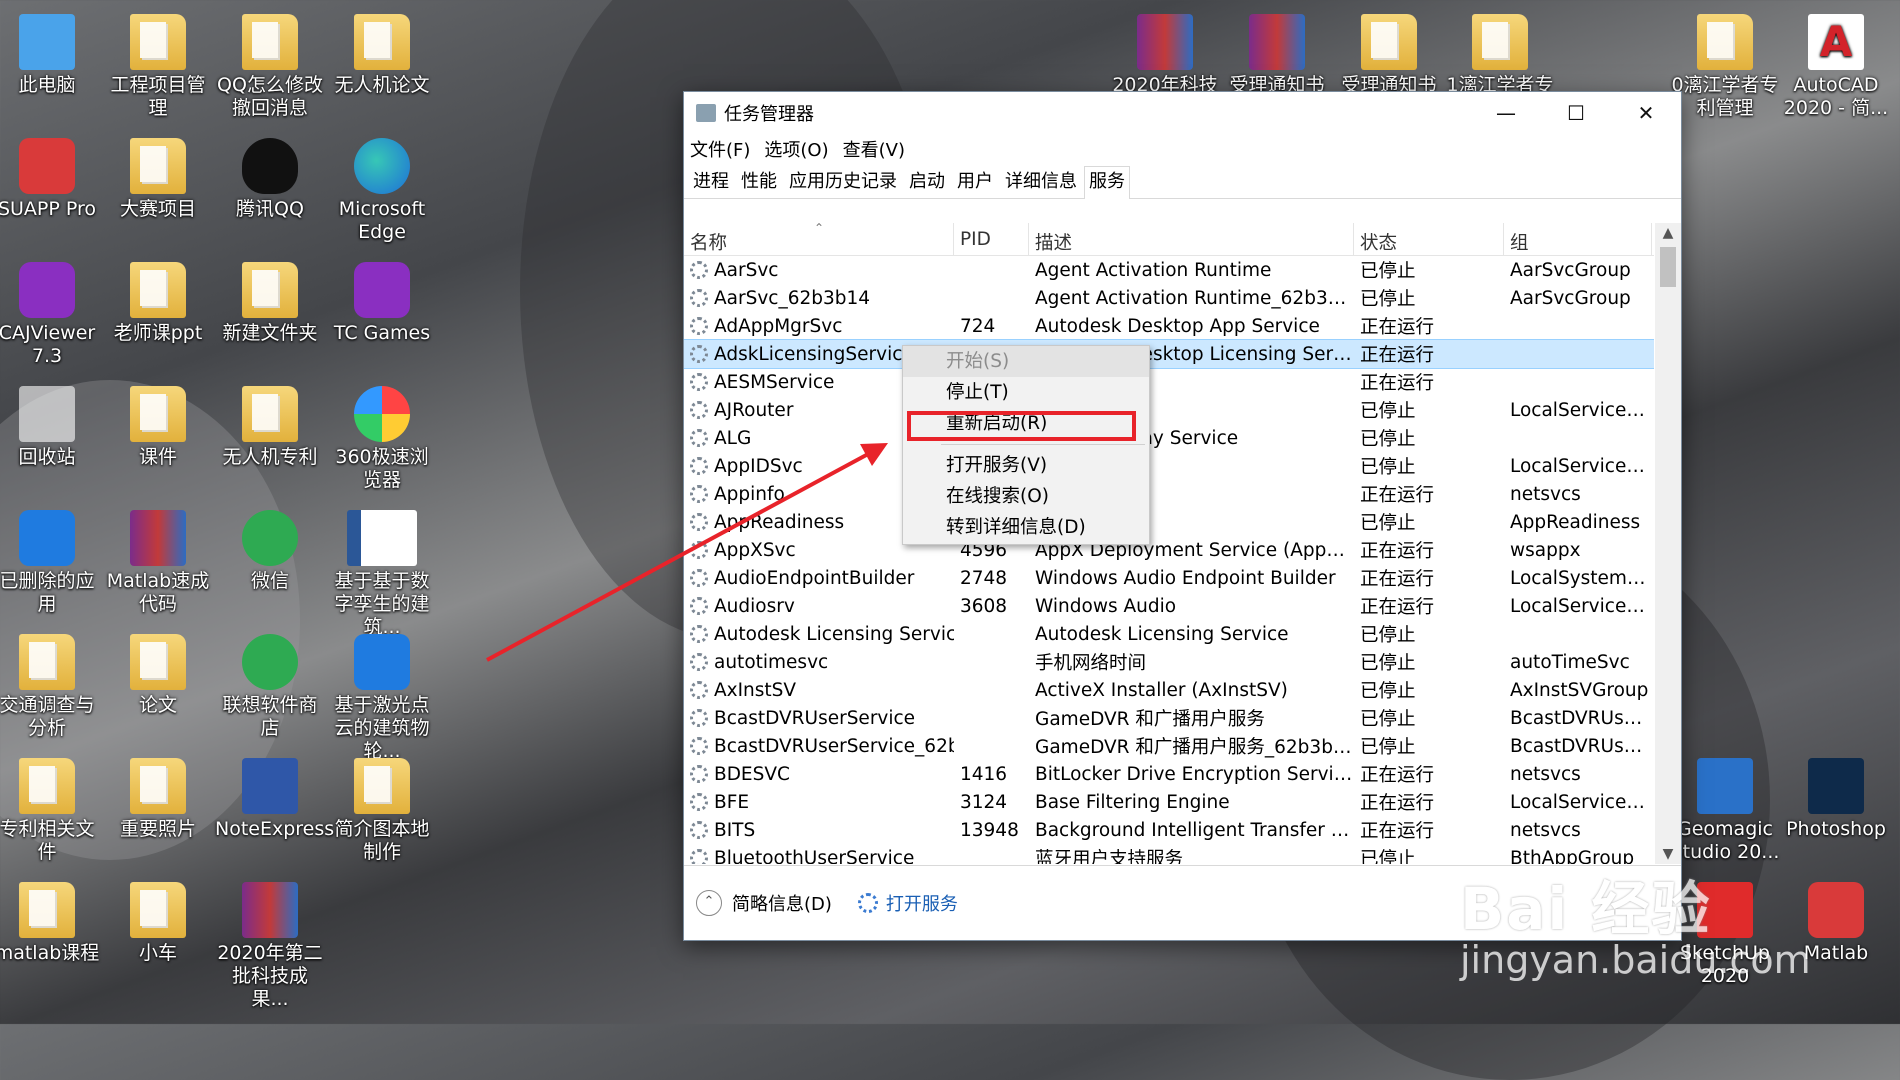  Describe the element at coordinates (1635, 960) in the screenshot. I see `baidu-watermark-url: jingyan.baidu.com` at that location.